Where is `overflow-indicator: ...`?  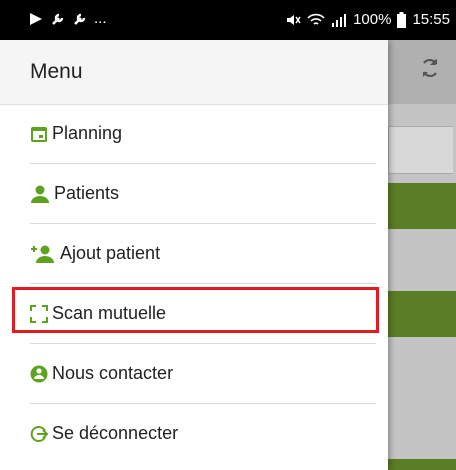 overflow-indicator: ... is located at coordinates (100, 18).